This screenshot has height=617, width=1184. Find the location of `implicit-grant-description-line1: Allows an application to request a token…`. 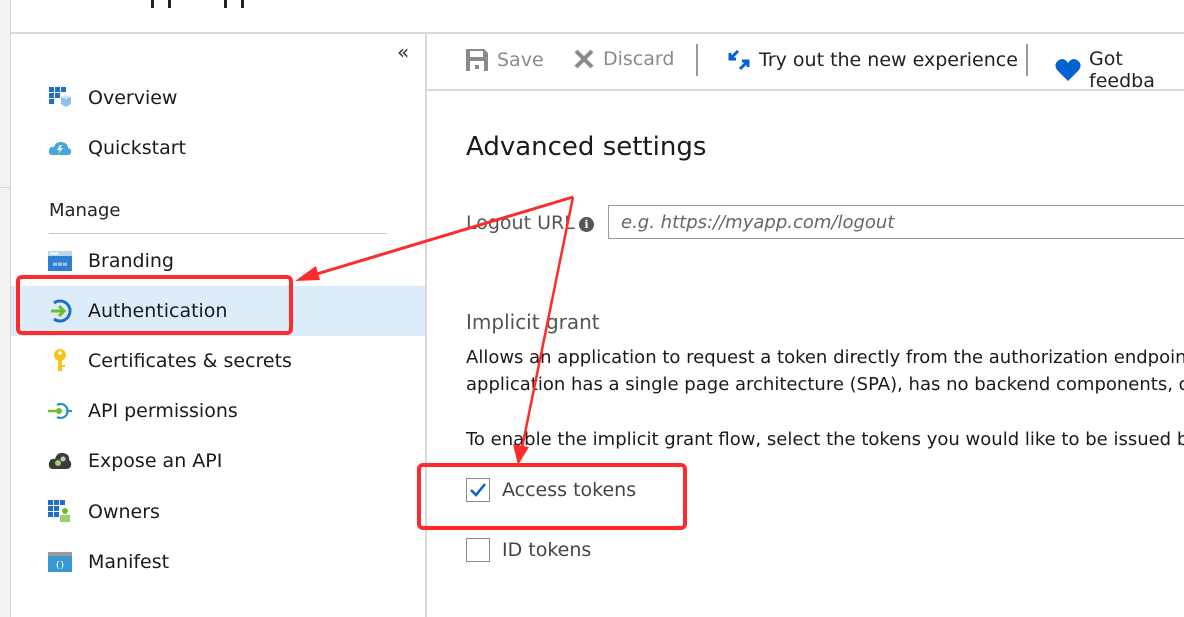

implicit-grant-description-line1: Allows an application to request a token… is located at coordinates (825, 357).